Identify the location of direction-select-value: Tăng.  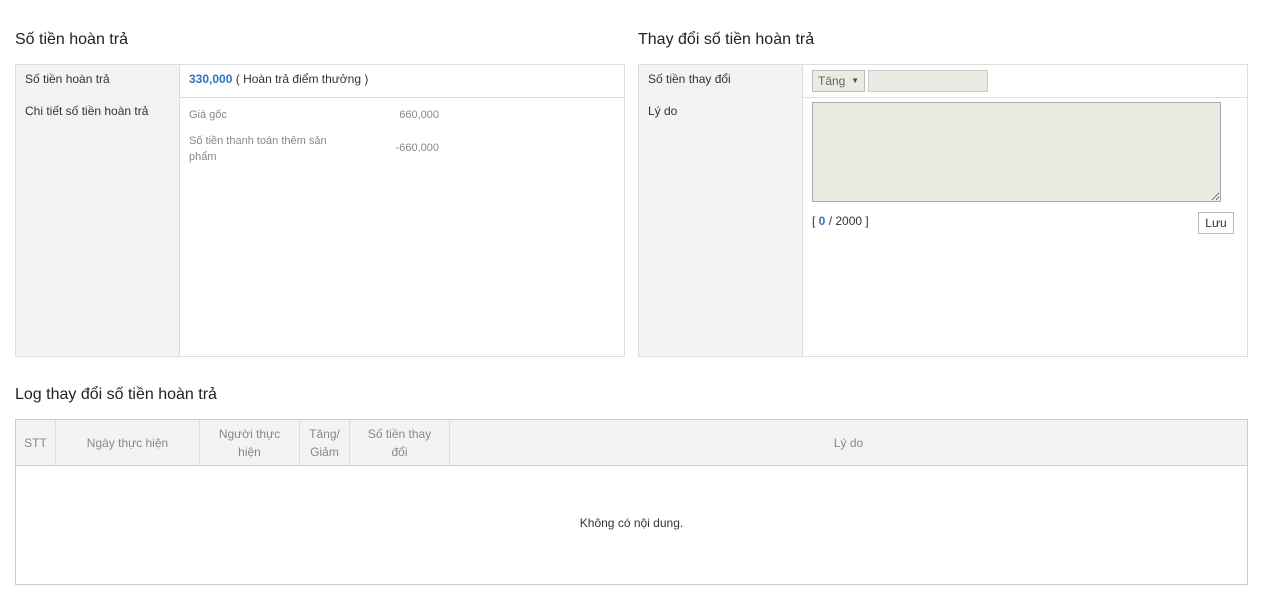
(832, 81).